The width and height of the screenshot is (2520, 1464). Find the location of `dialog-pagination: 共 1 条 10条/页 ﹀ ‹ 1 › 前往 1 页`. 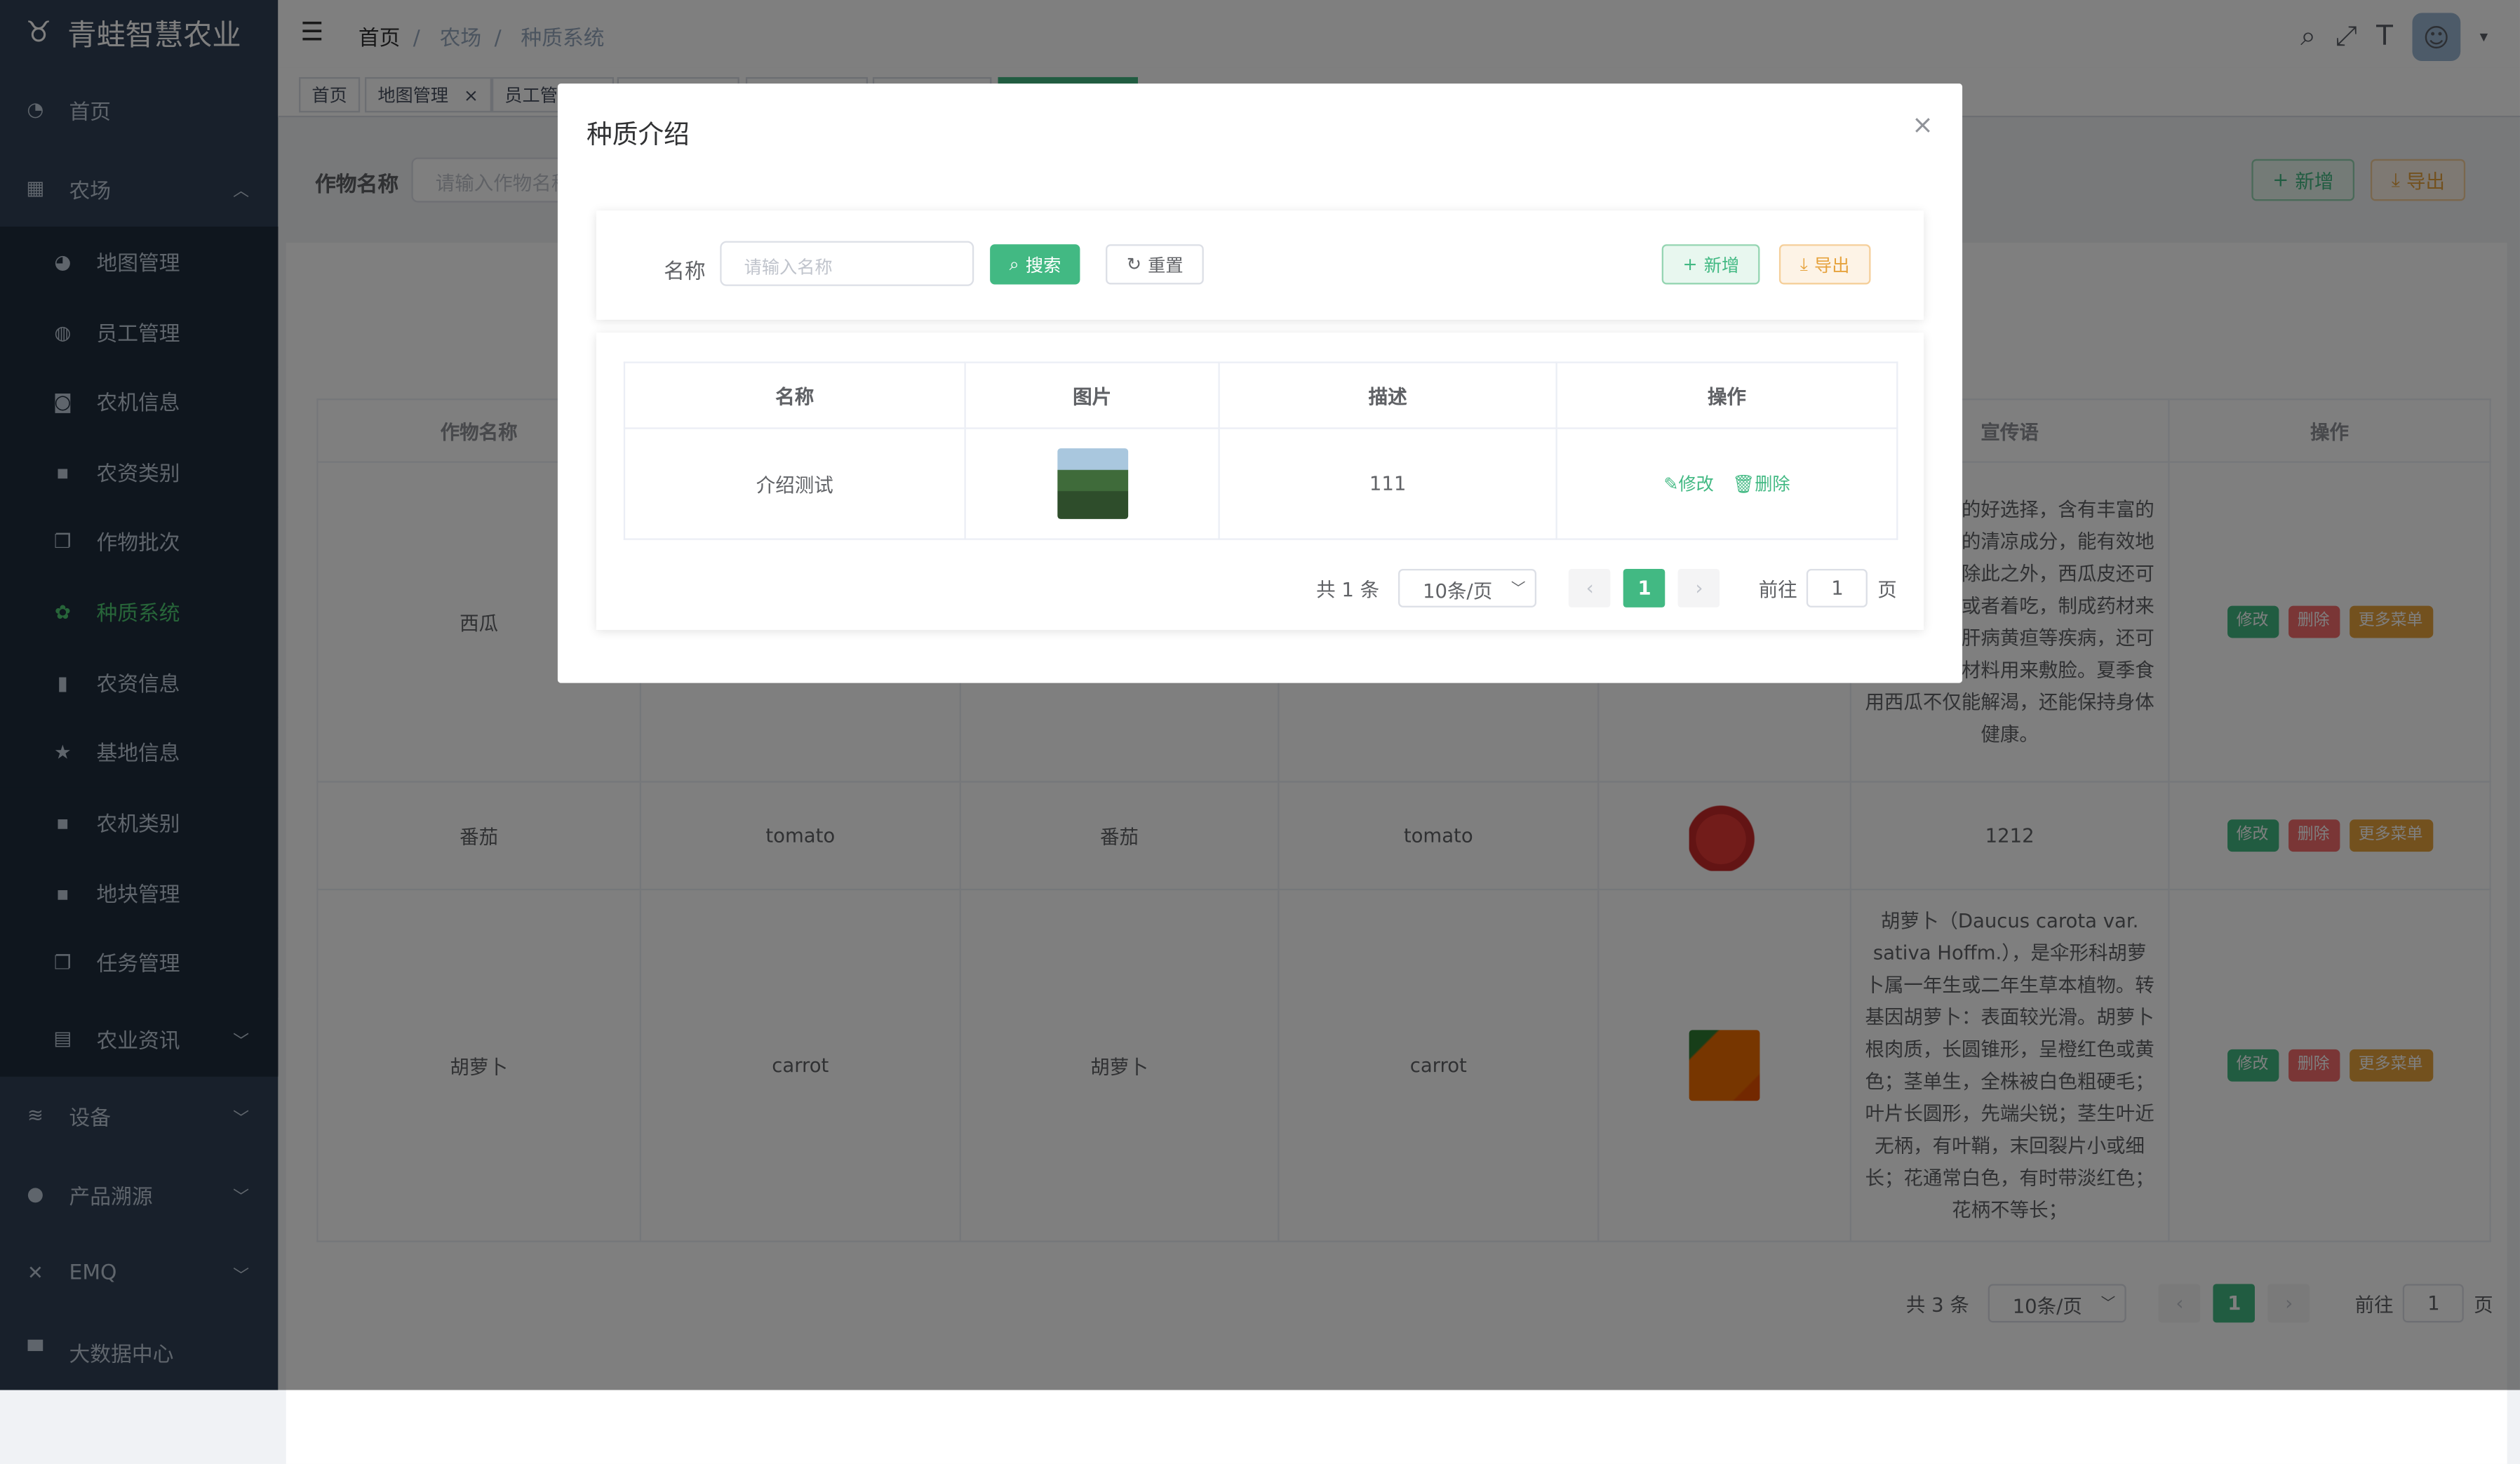

dialog-pagination: 共 1 条 10条/页 ﹀ ‹ 1 › 前往 1 页 is located at coordinates (1606, 587).